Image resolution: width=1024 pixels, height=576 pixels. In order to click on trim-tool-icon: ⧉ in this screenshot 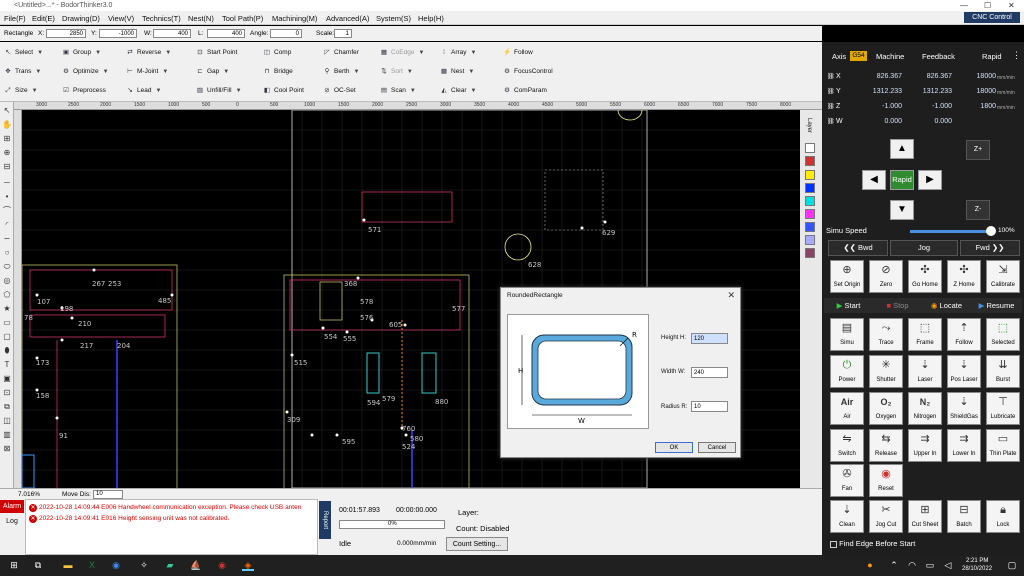, I will do `click(7, 407)`.